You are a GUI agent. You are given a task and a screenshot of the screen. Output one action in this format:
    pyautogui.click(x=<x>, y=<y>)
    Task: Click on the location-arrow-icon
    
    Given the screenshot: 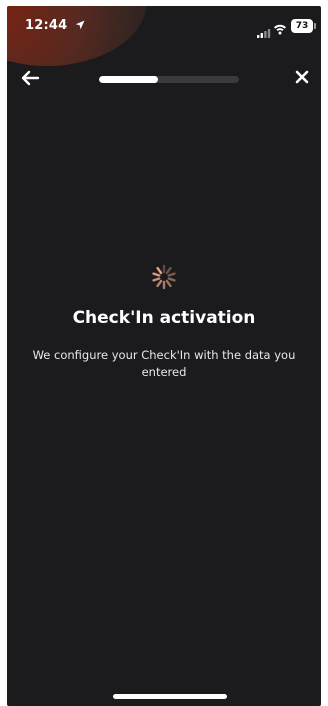 What is the action you would take?
    pyautogui.click(x=80, y=26)
    